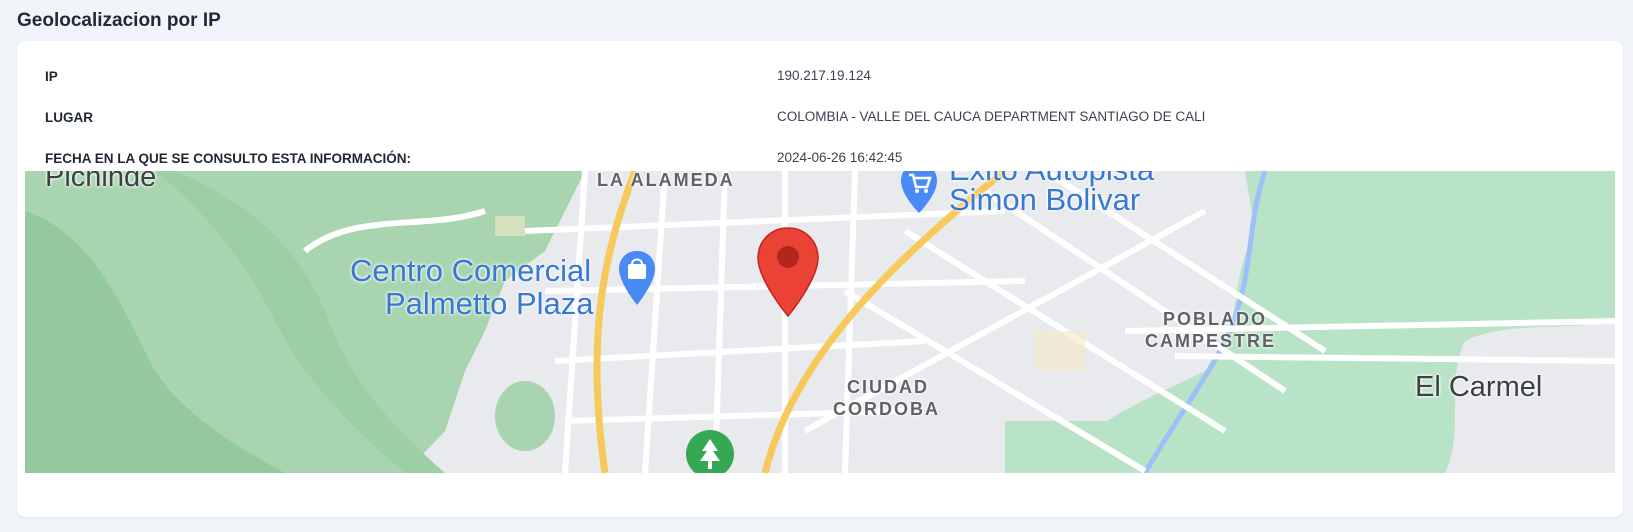 This screenshot has width=1633, height=532. I want to click on map-label-exito-line2: Simon Bolivar, so click(1045, 199).